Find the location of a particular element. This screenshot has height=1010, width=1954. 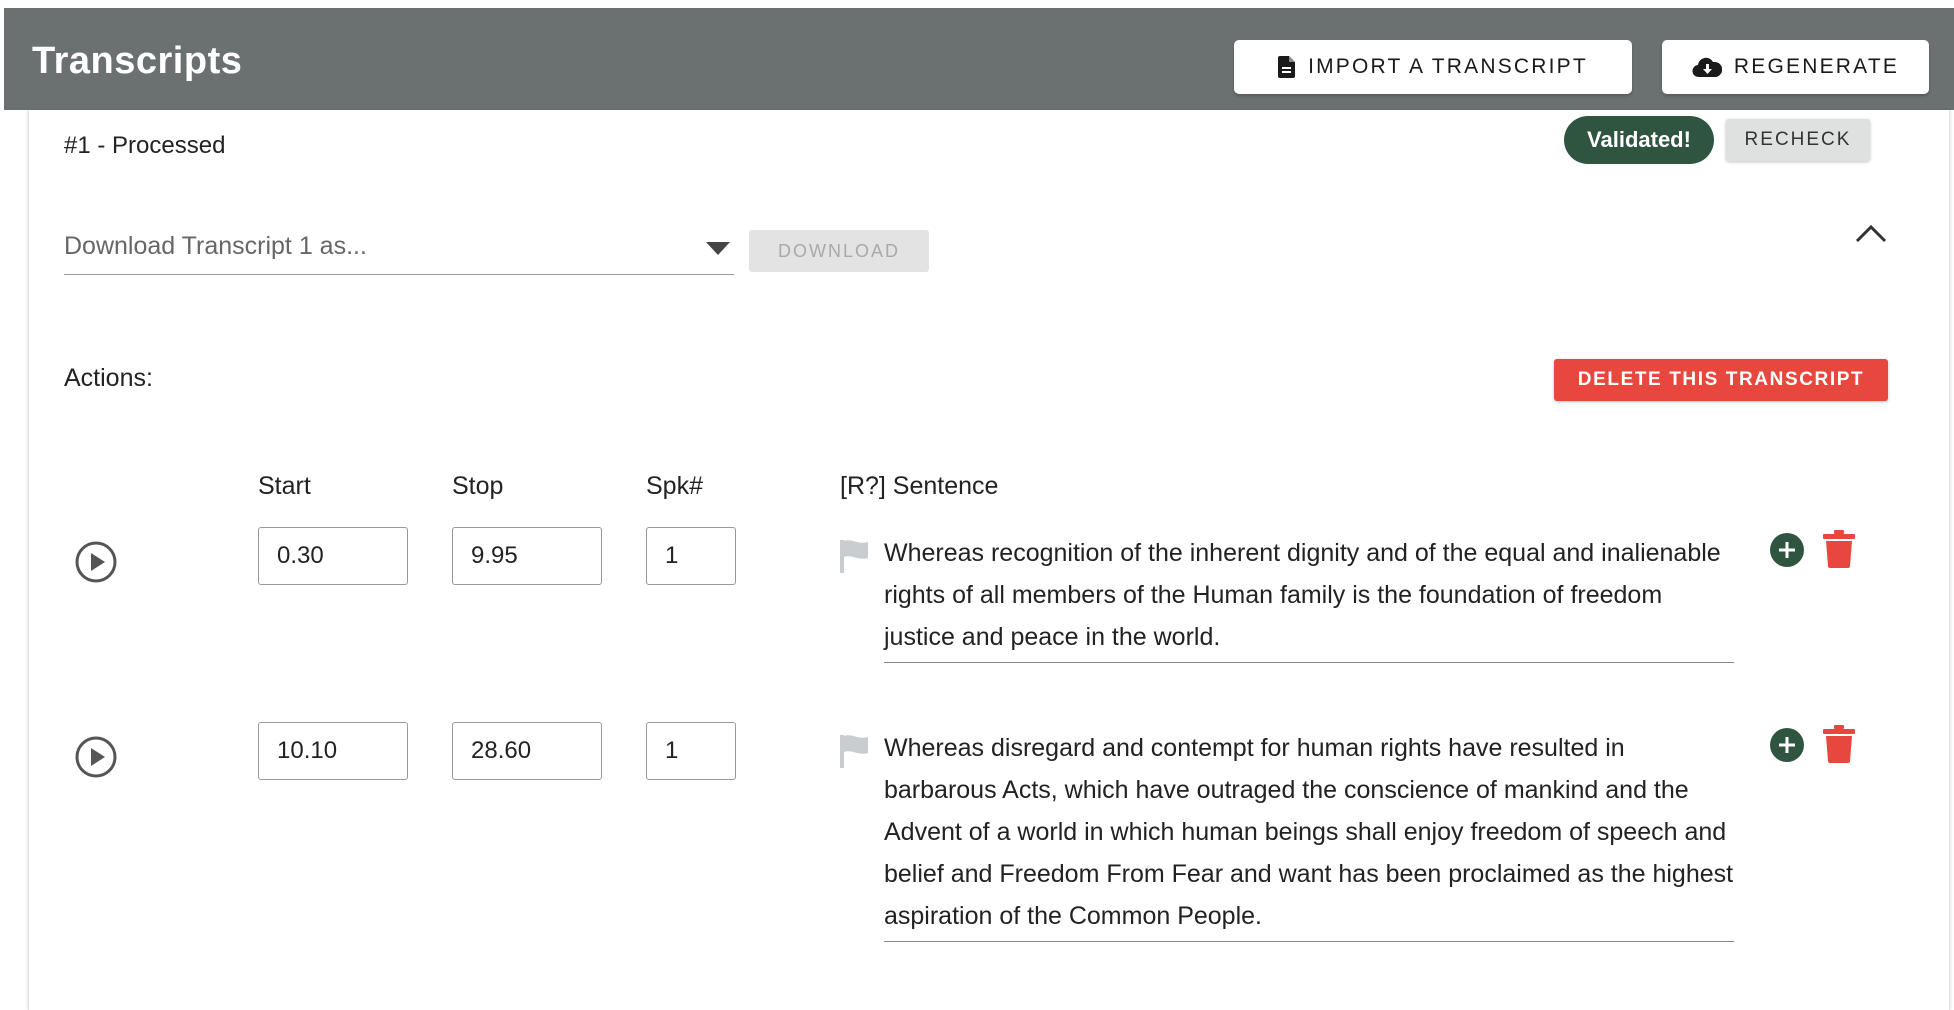

delete-transcript-button: DELETE THIS TRANSCRIPT is located at coordinates (1721, 380).